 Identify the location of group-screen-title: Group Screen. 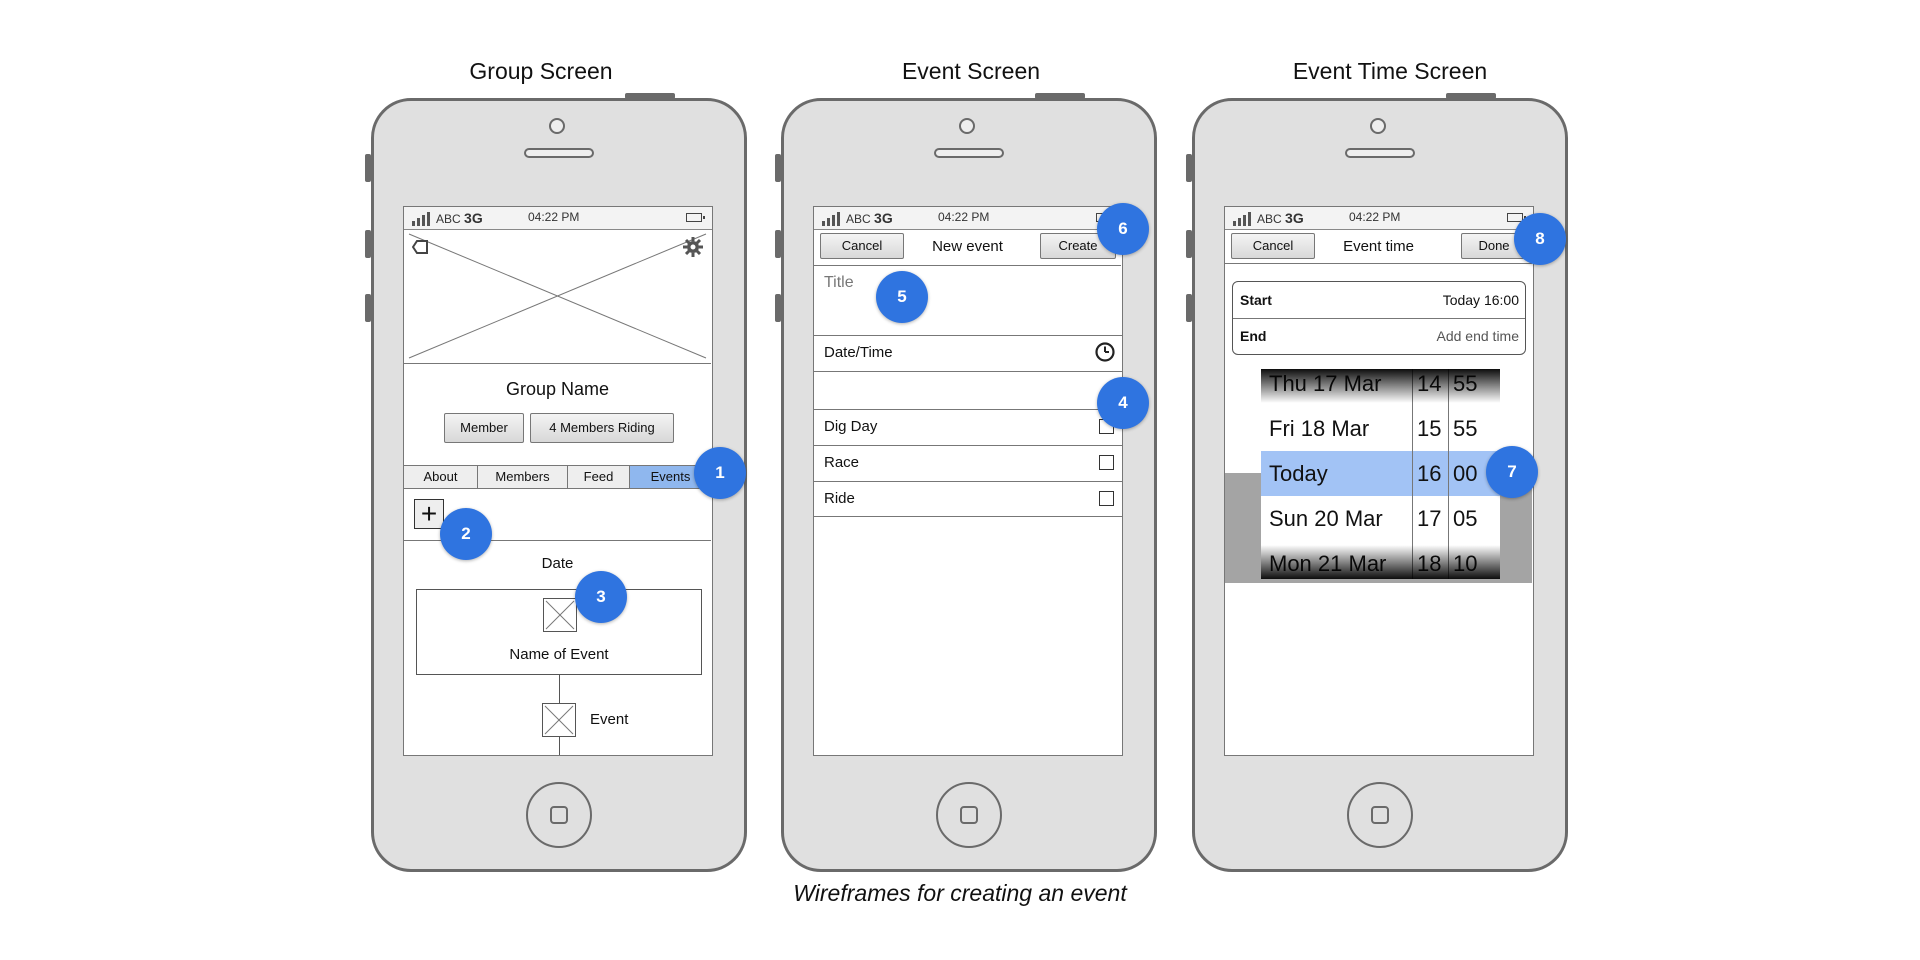
(541, 71).